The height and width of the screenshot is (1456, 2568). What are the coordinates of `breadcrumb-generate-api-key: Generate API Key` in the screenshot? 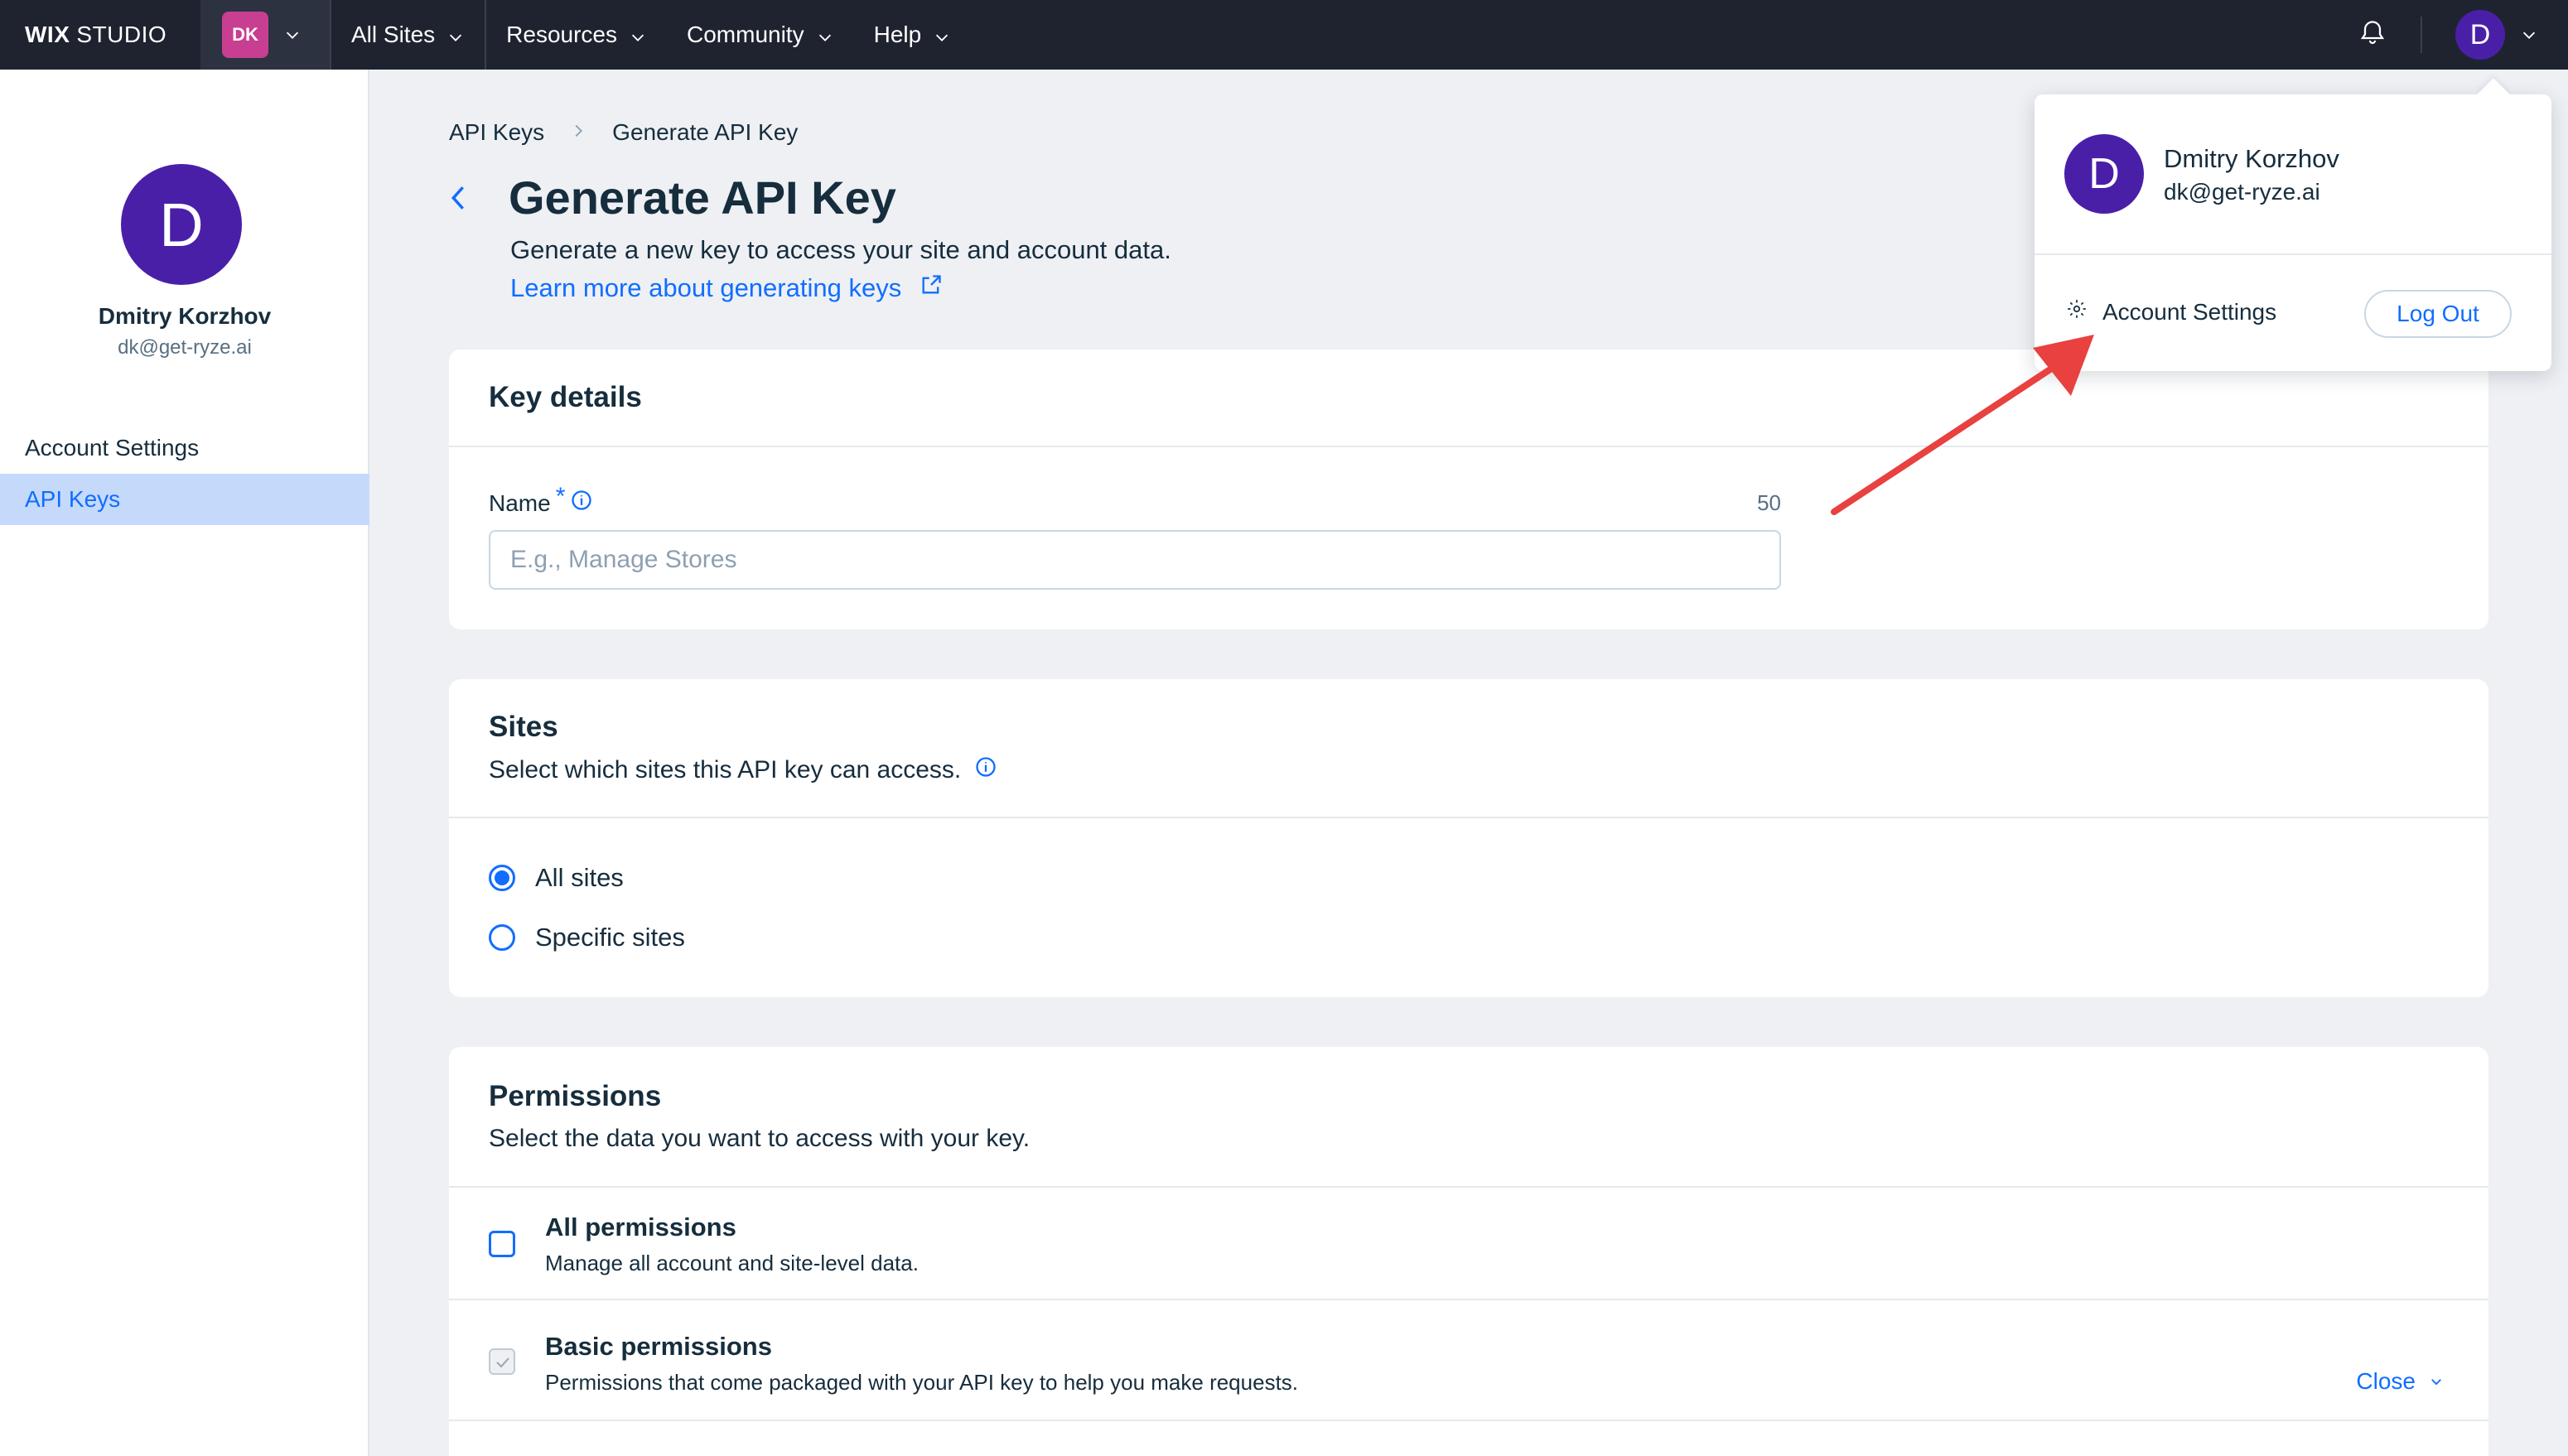 It's located at (705, 132).